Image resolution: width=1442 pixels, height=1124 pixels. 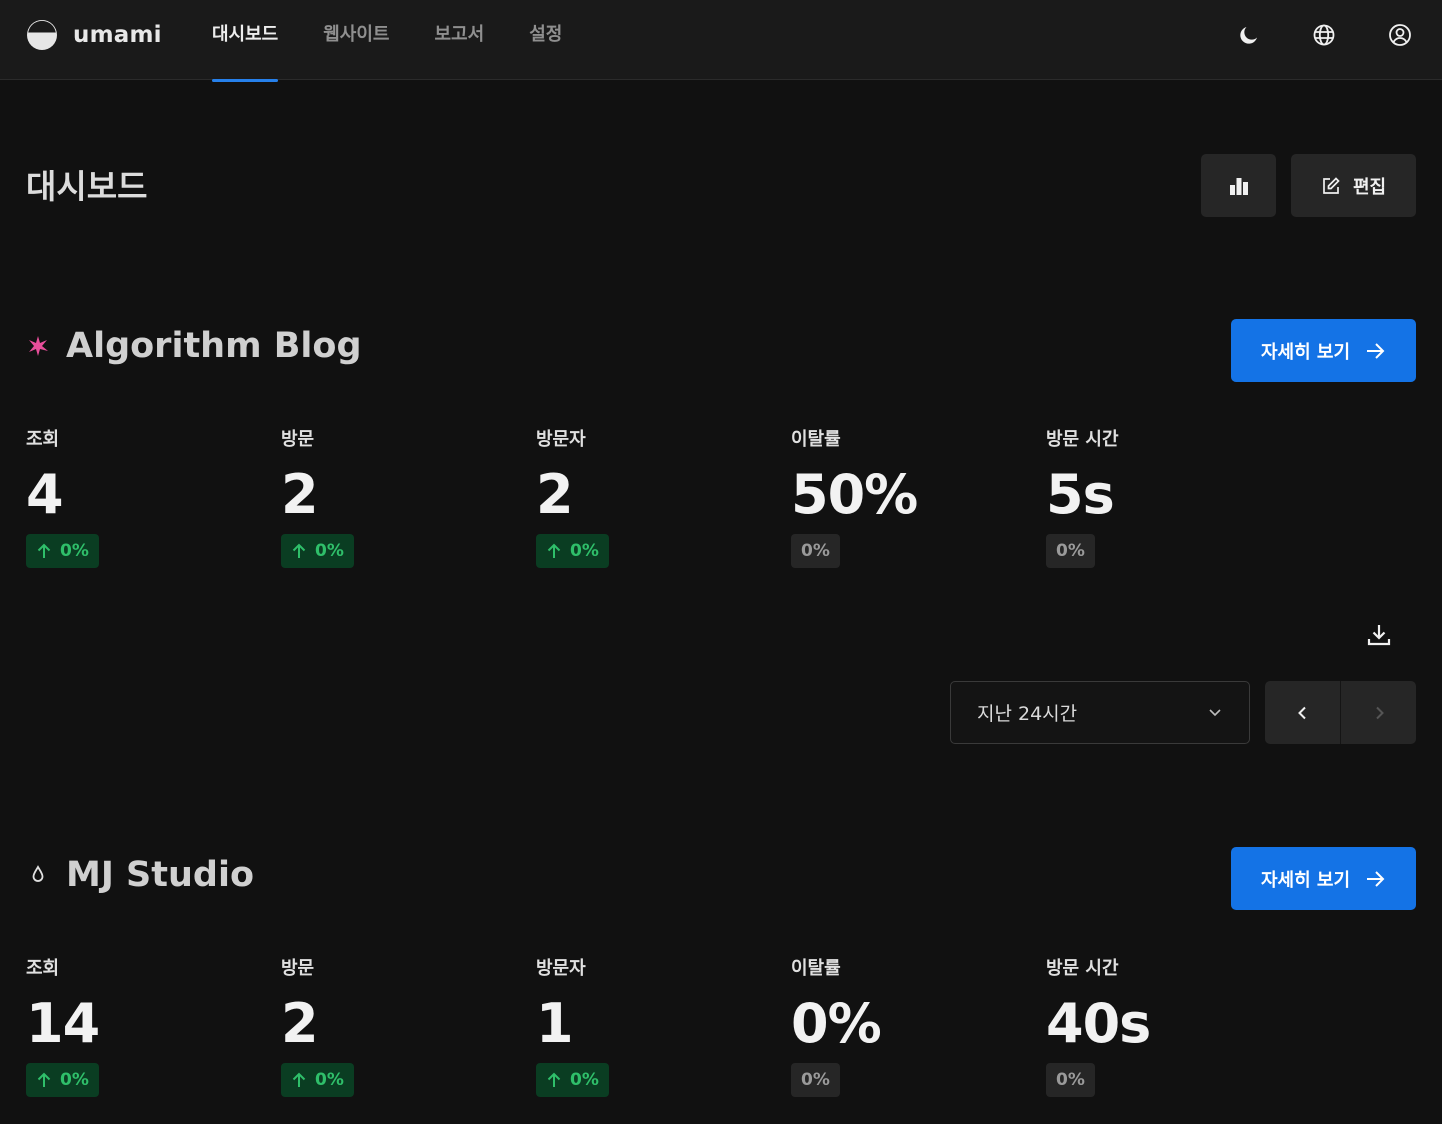 What do you see at coordinates (906, 1027) in the screenshot?
I see `metric-bounce-rate: 이탈률 0% 0%` at bounding box center [906, 1027].